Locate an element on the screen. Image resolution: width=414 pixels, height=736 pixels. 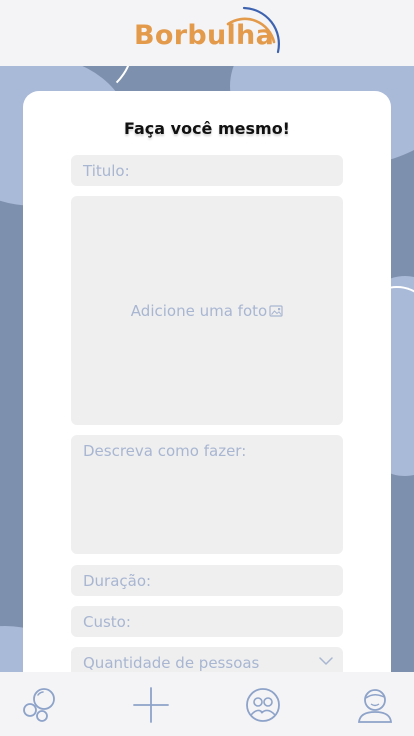
titulo-input: Titulo: is located at coordinates (207, 170).